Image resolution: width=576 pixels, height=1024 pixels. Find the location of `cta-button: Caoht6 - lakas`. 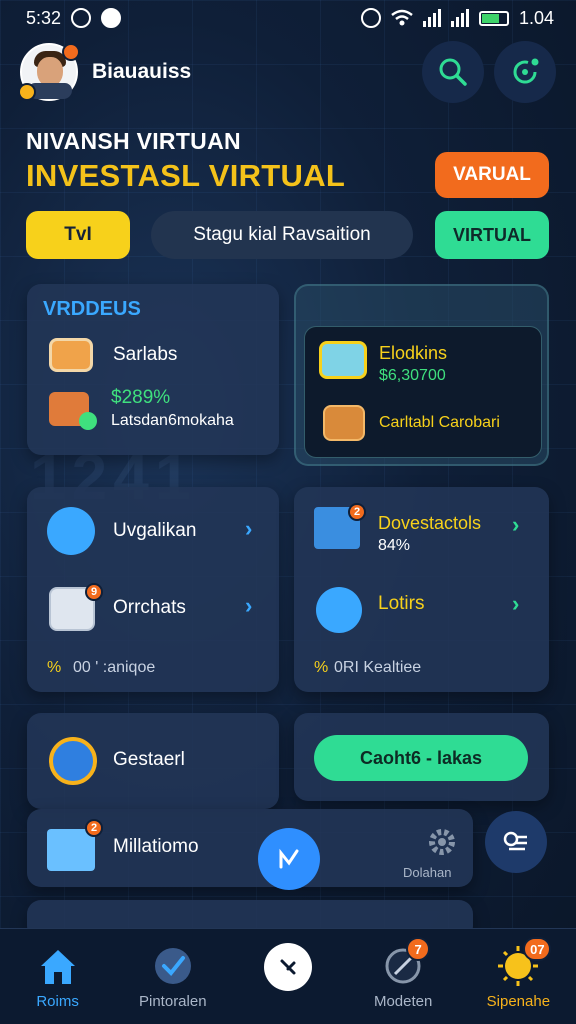

cta-button: Caoht6 - lakas is located at coordinates (421, 758).